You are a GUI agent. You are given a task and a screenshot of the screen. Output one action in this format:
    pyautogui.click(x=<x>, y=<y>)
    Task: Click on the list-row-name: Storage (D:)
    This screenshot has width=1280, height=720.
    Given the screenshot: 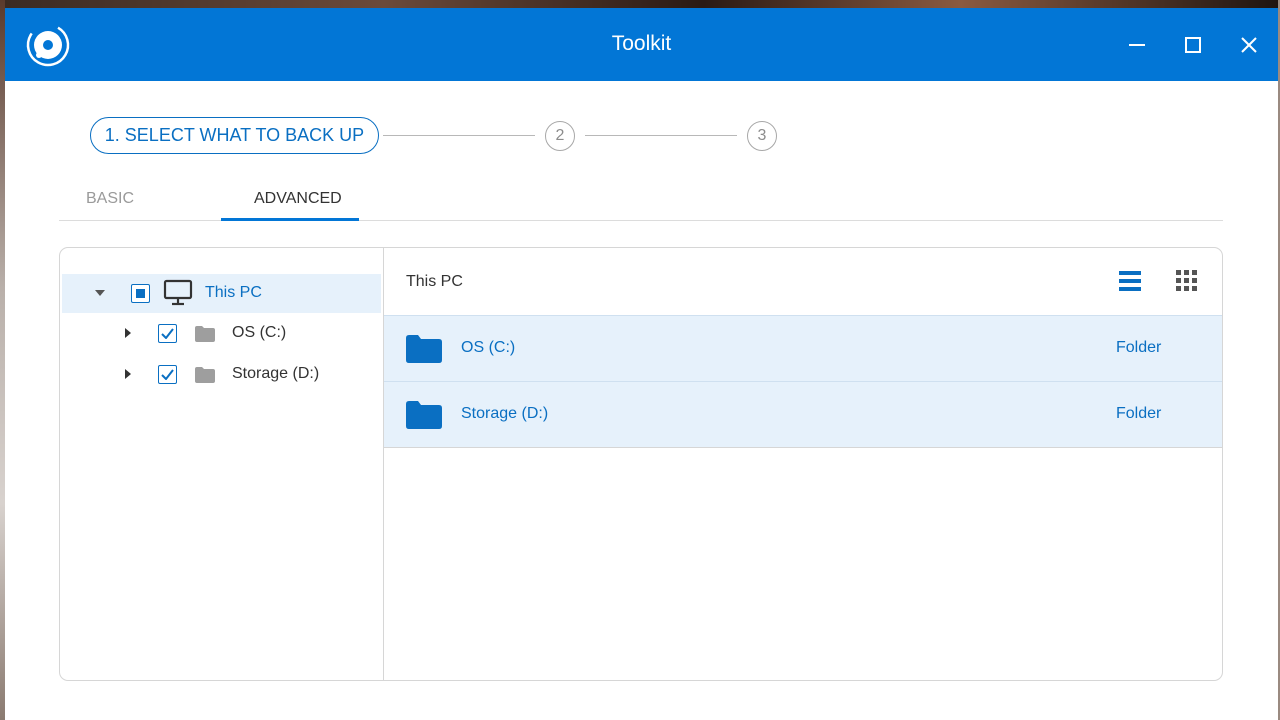 What is the action you would take?
    pyautogui.click(x=505, y=413)
    